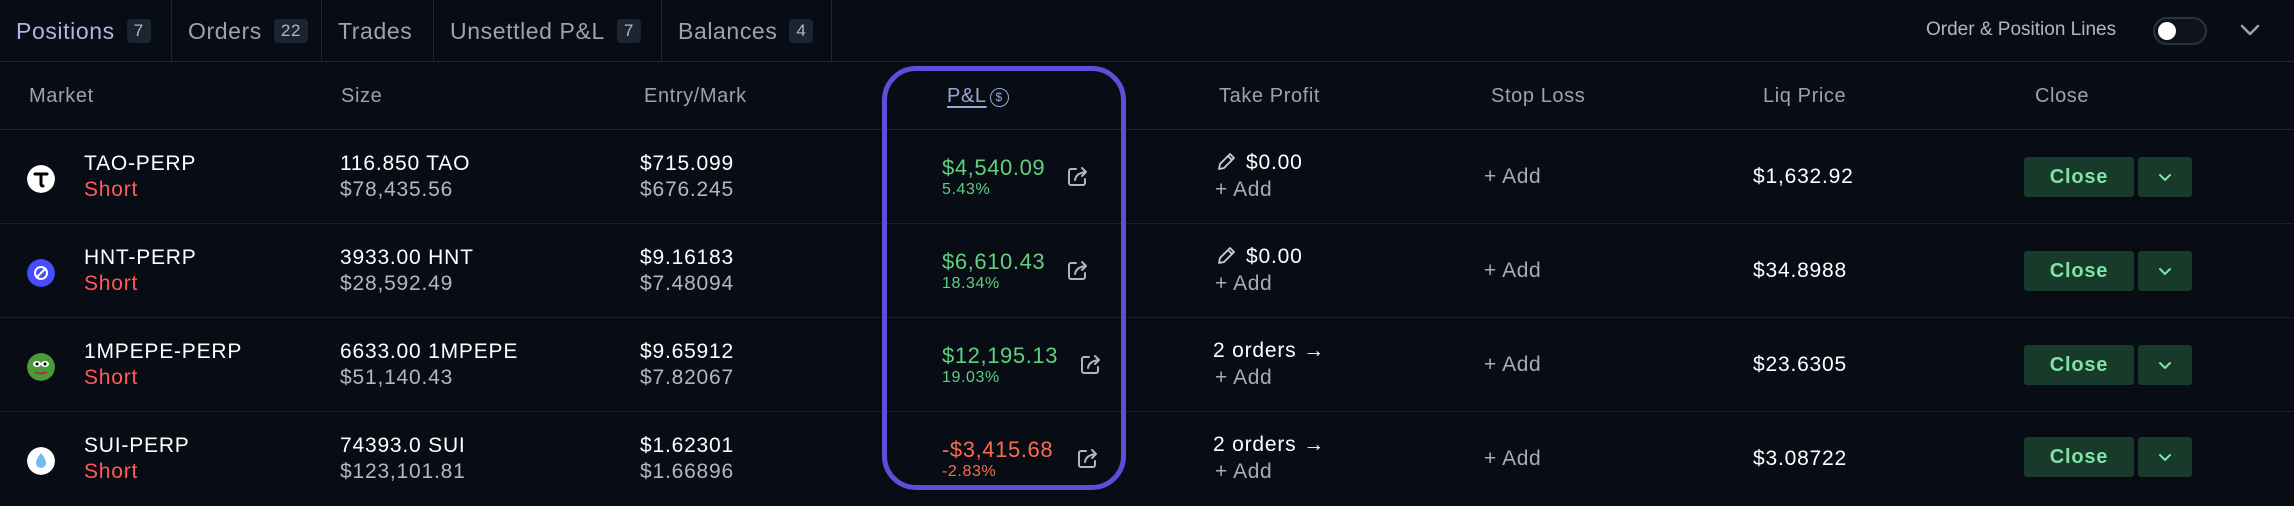 This screenshot has width=2294, height=506. I want to click on position-notional: $78,435.56, so click(397, 189).